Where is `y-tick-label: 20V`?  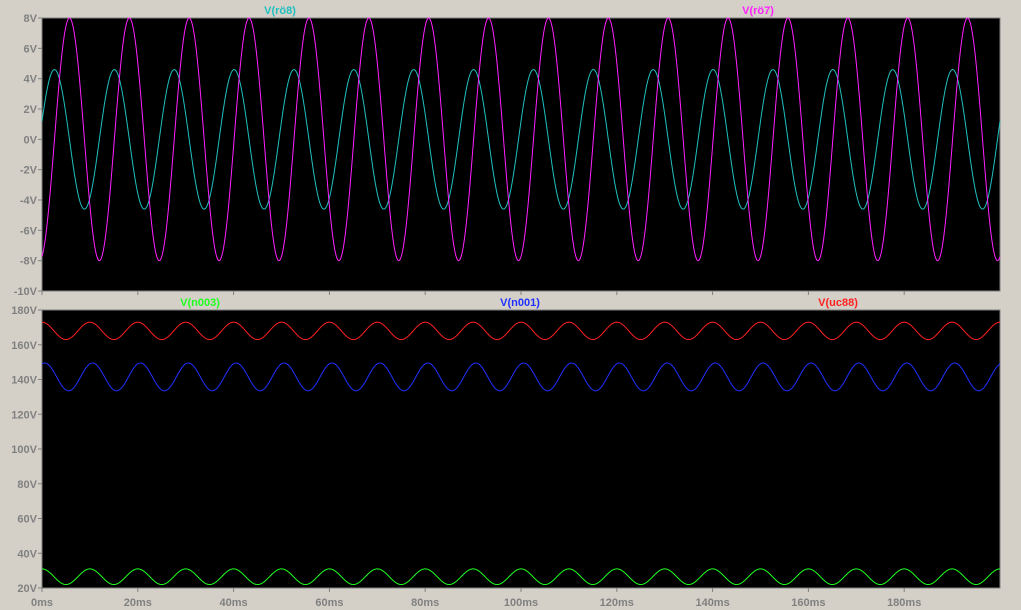 y-tick-label: 20V is located at coordinates (27, 589).